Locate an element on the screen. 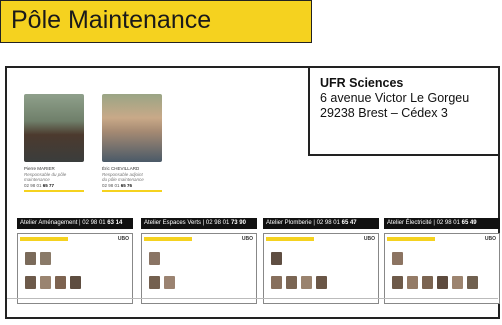  atelier-phone: 65 49 is located at coordinates (469, 223).